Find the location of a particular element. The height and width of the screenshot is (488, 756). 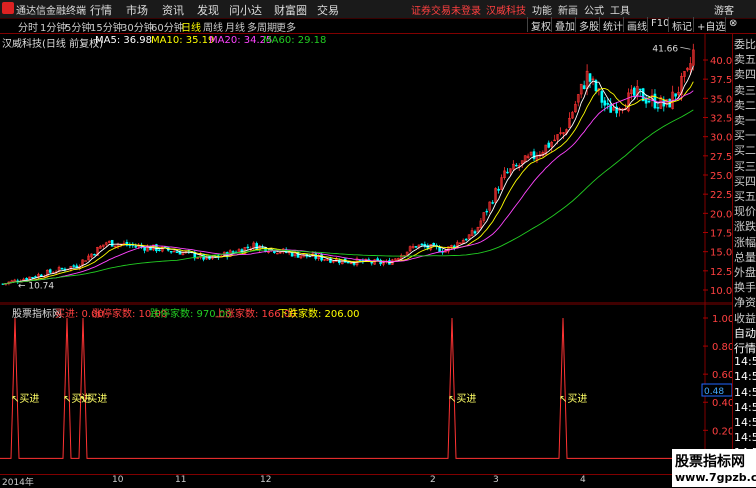

x-tick-nov: 11 is located at coordinates (181, 480).